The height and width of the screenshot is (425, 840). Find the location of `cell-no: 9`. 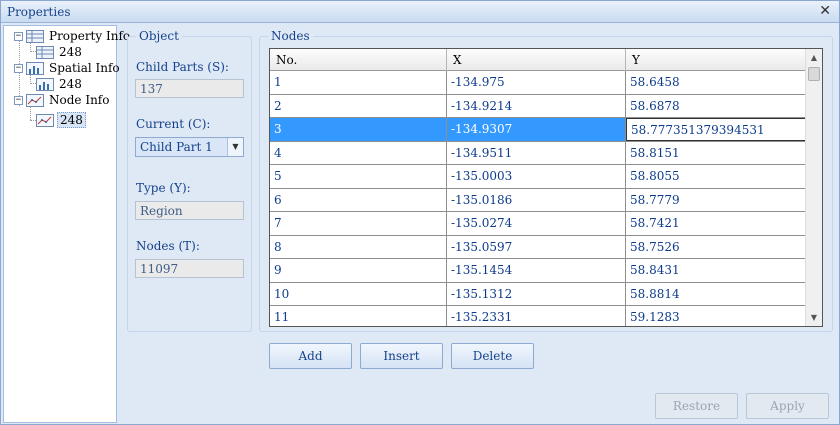

cell-no: 9 is located at coordinates (358, 270).